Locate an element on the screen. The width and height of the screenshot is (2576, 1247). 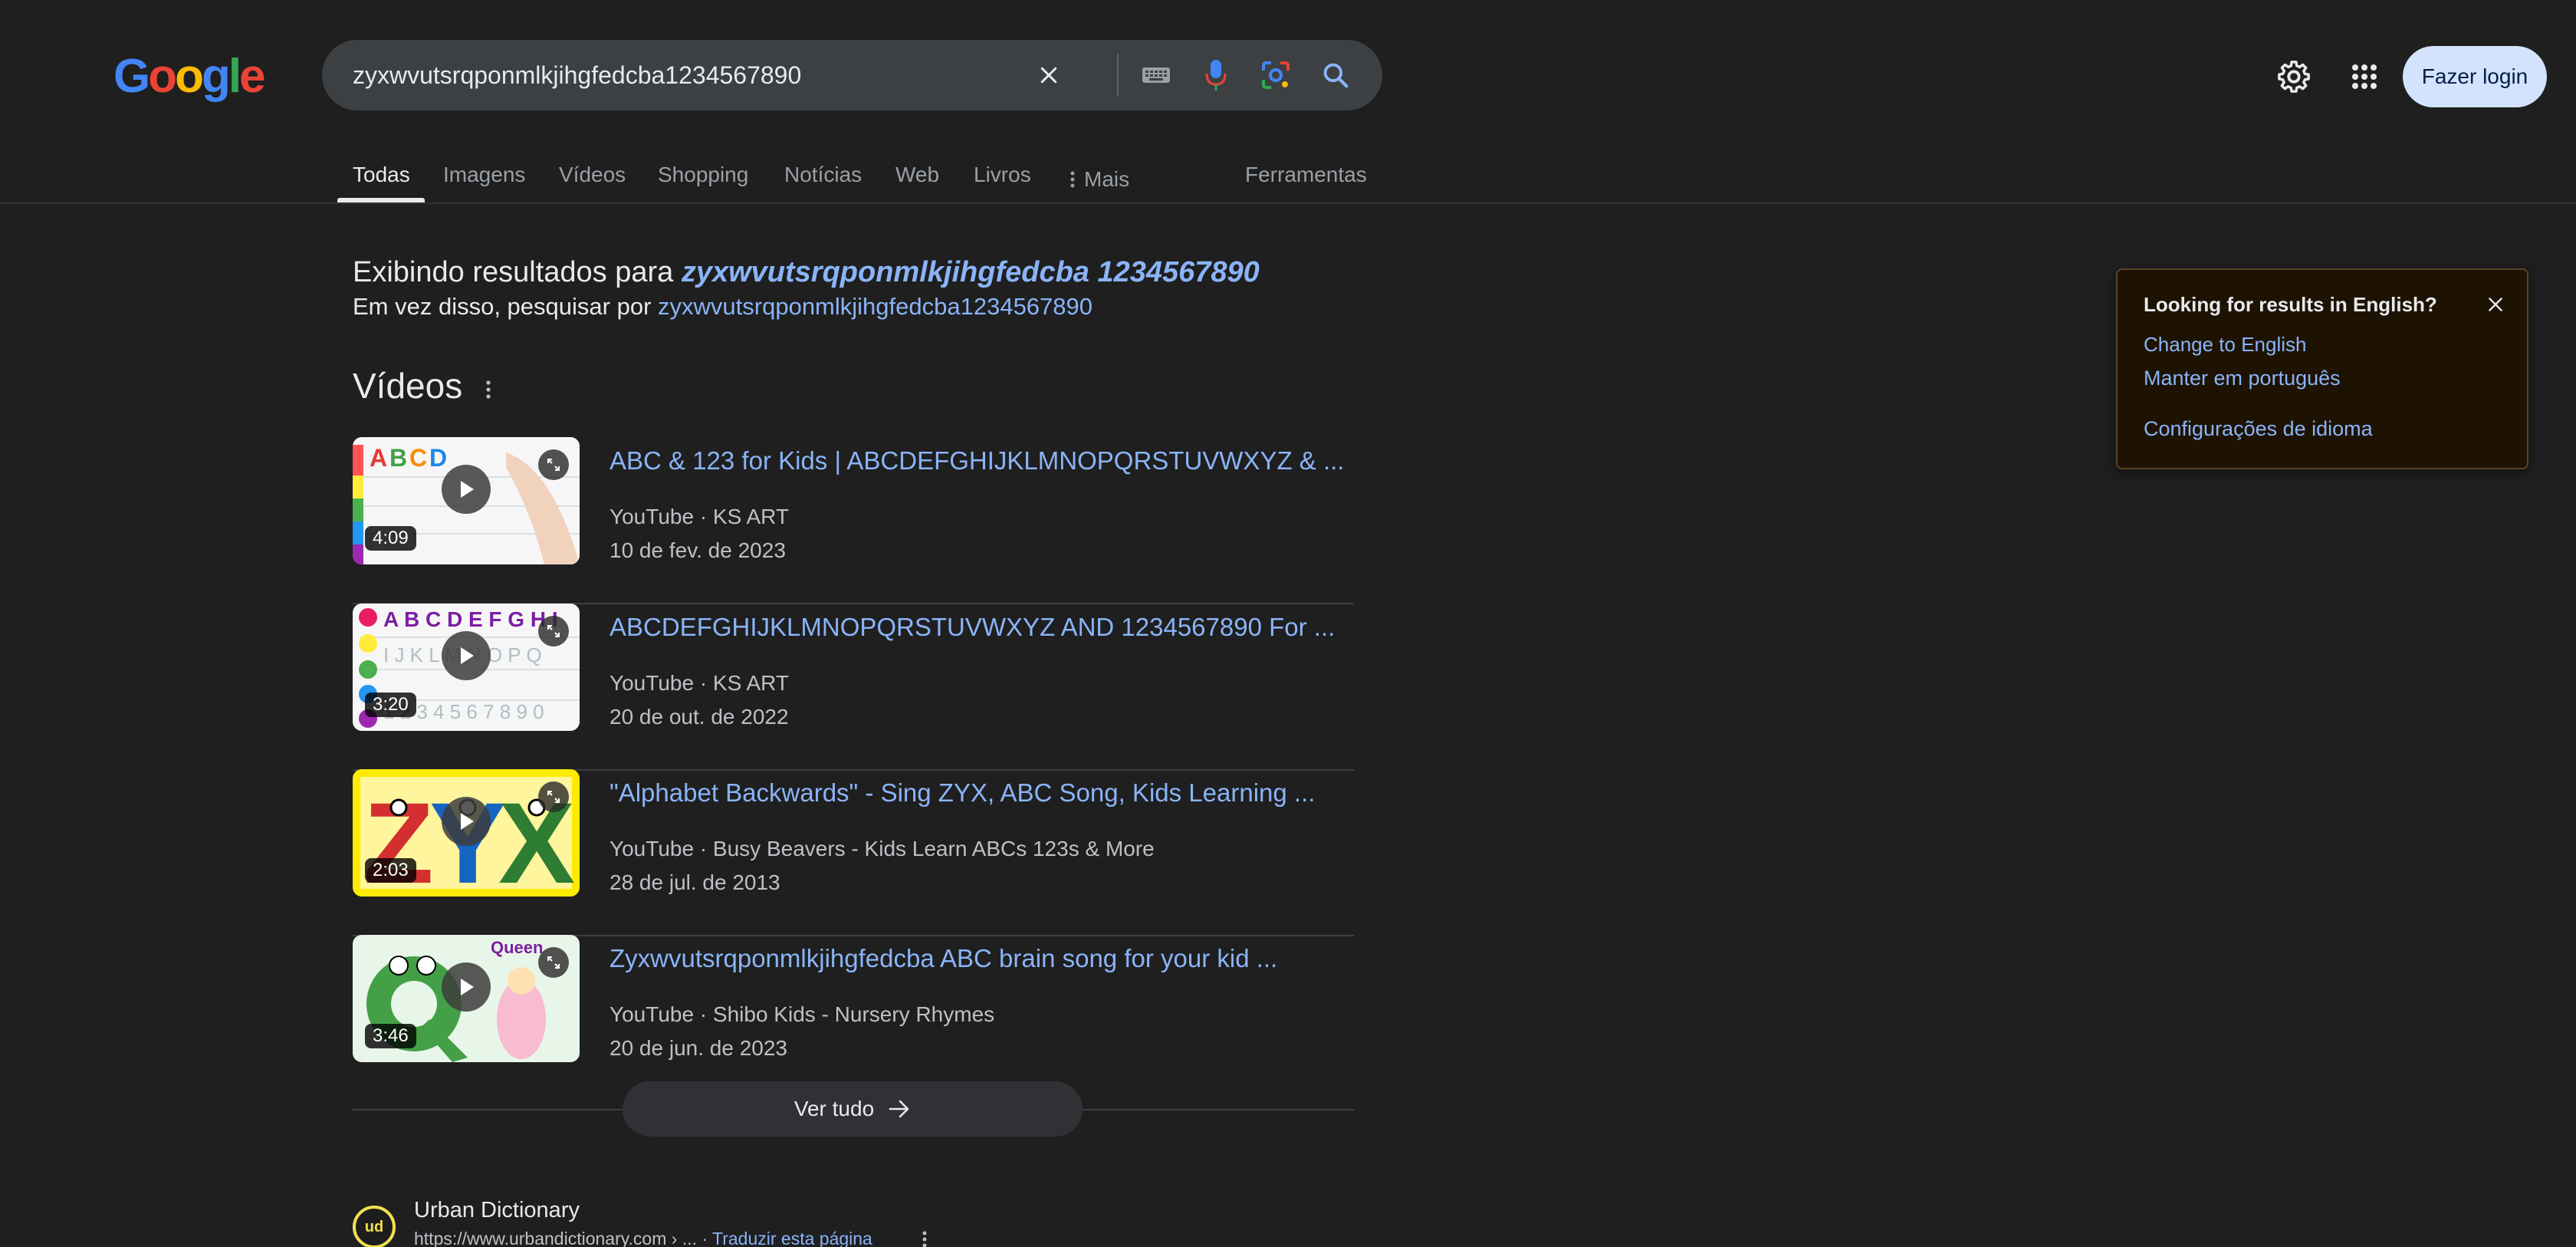
gear-icon is located at coordinates (2294, 77).